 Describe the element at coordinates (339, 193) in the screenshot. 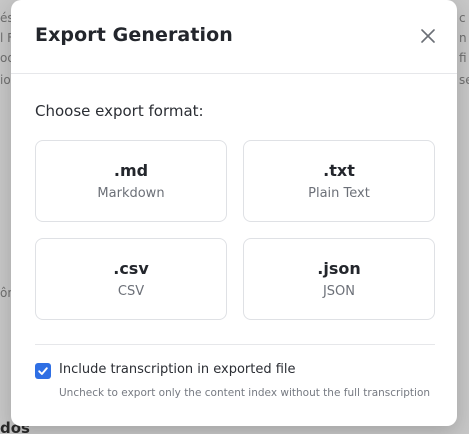

I see `format-name: Plain Text` at that location.